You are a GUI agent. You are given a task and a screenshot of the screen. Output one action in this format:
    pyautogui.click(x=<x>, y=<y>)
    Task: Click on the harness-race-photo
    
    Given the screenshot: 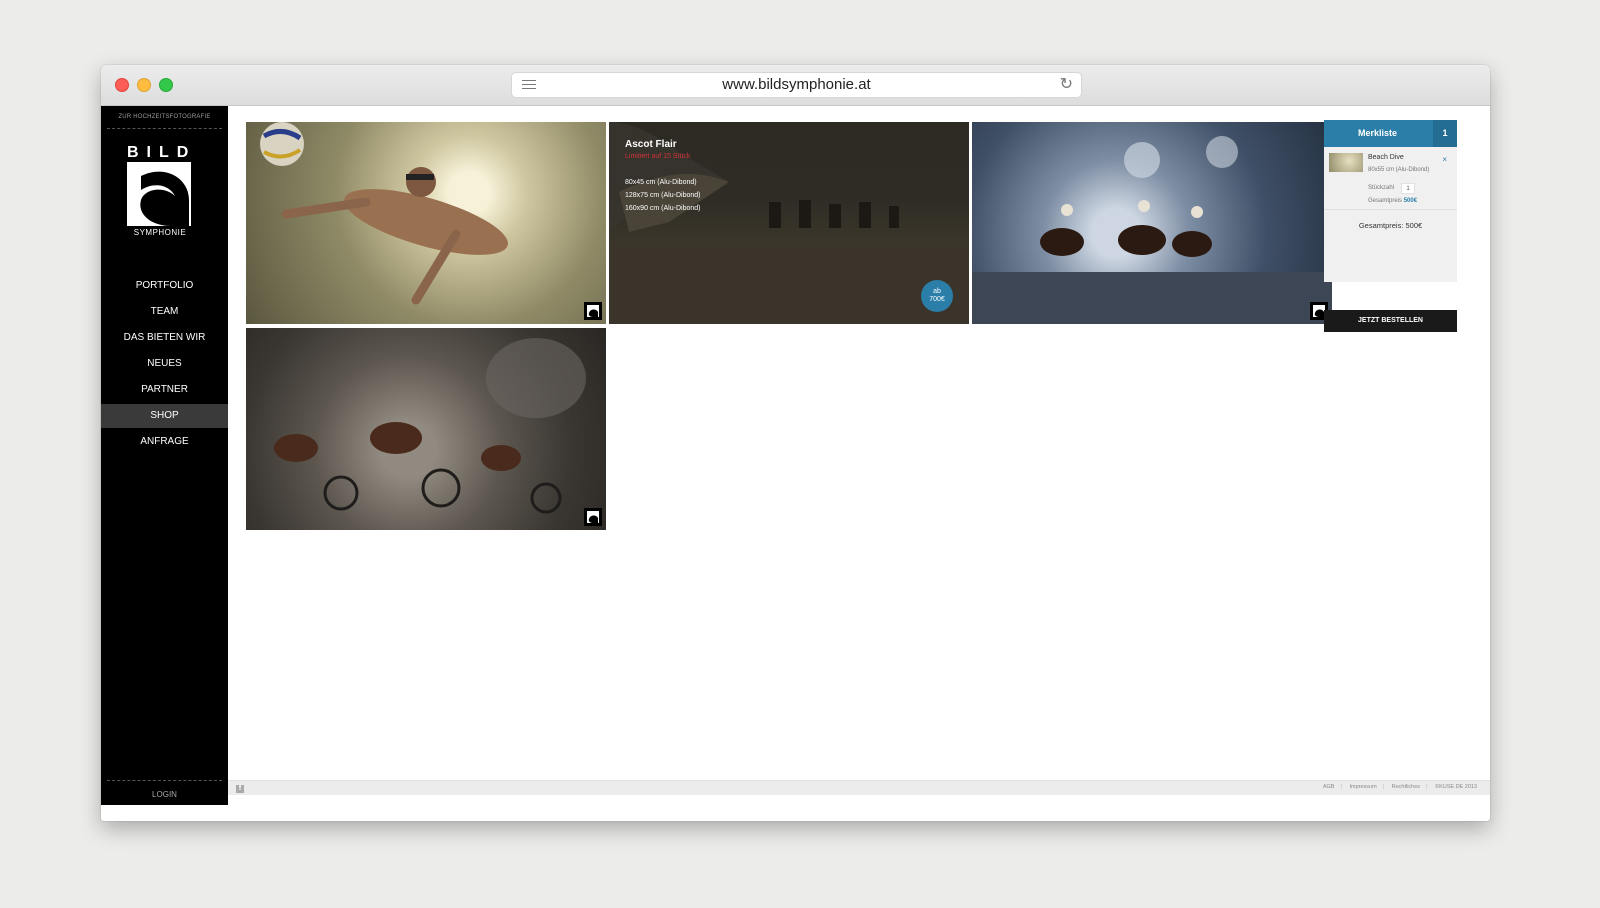 What is the action you would take?
    pyautogui.click(x=430, y=426)
    